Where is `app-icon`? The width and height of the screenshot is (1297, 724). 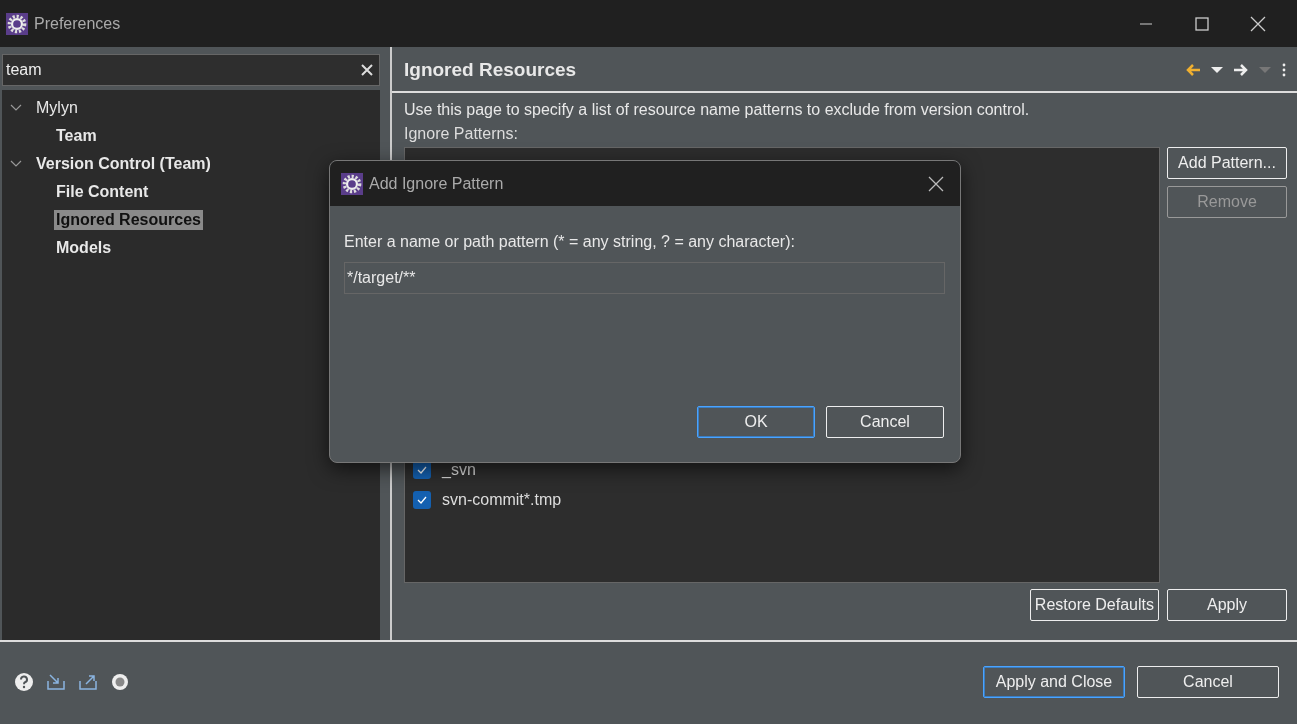
app-icon is located at coordinates (17, 23).